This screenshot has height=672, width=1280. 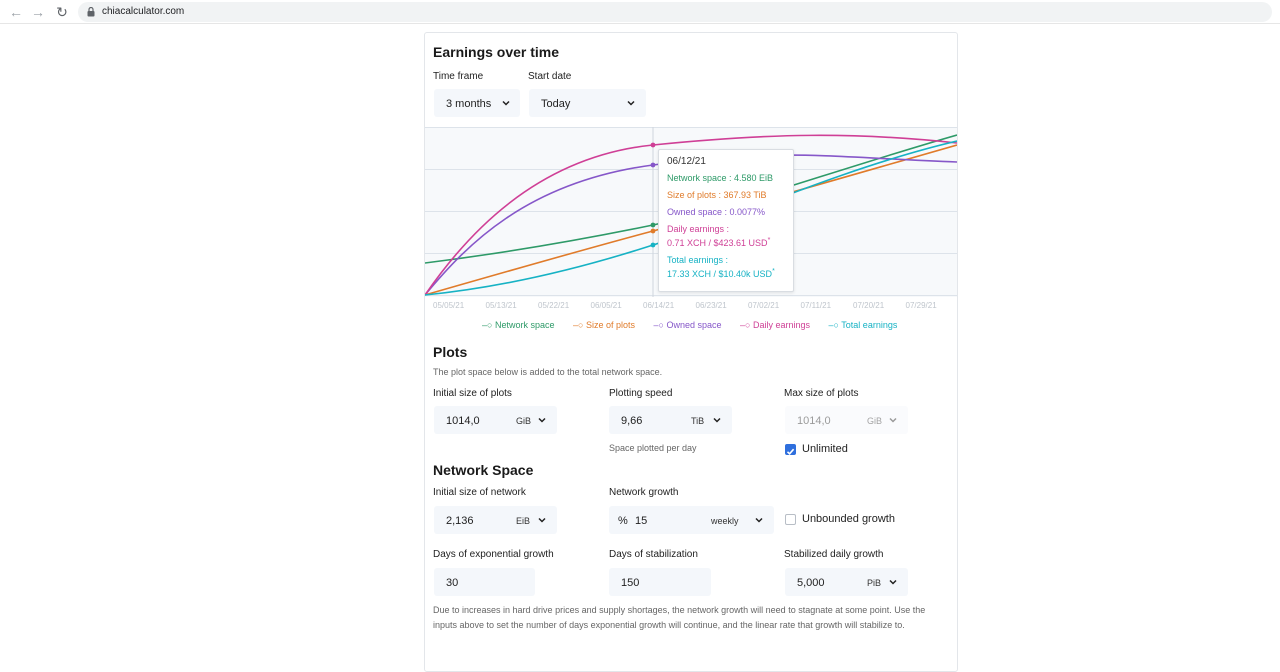 I want to click on network-growth-label: Network growth, so click(x=644, y=492).